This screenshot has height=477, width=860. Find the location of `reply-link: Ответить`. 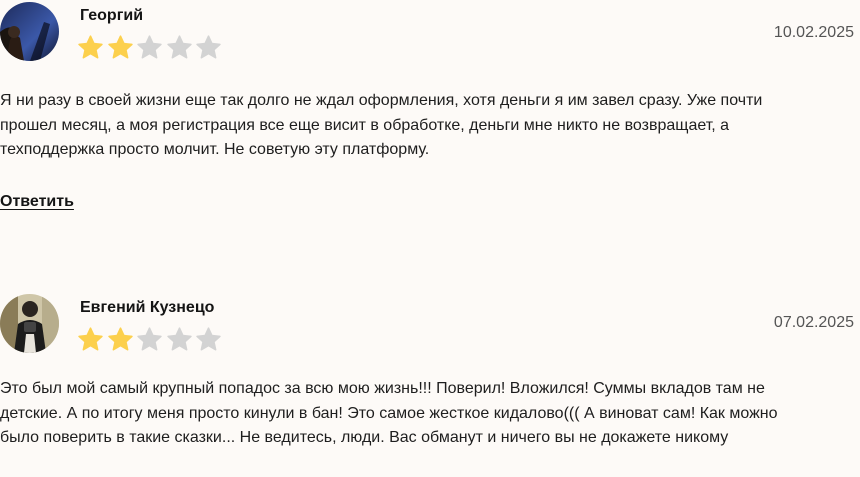

reply-link: Ответить is located at coordinates (37, 202).